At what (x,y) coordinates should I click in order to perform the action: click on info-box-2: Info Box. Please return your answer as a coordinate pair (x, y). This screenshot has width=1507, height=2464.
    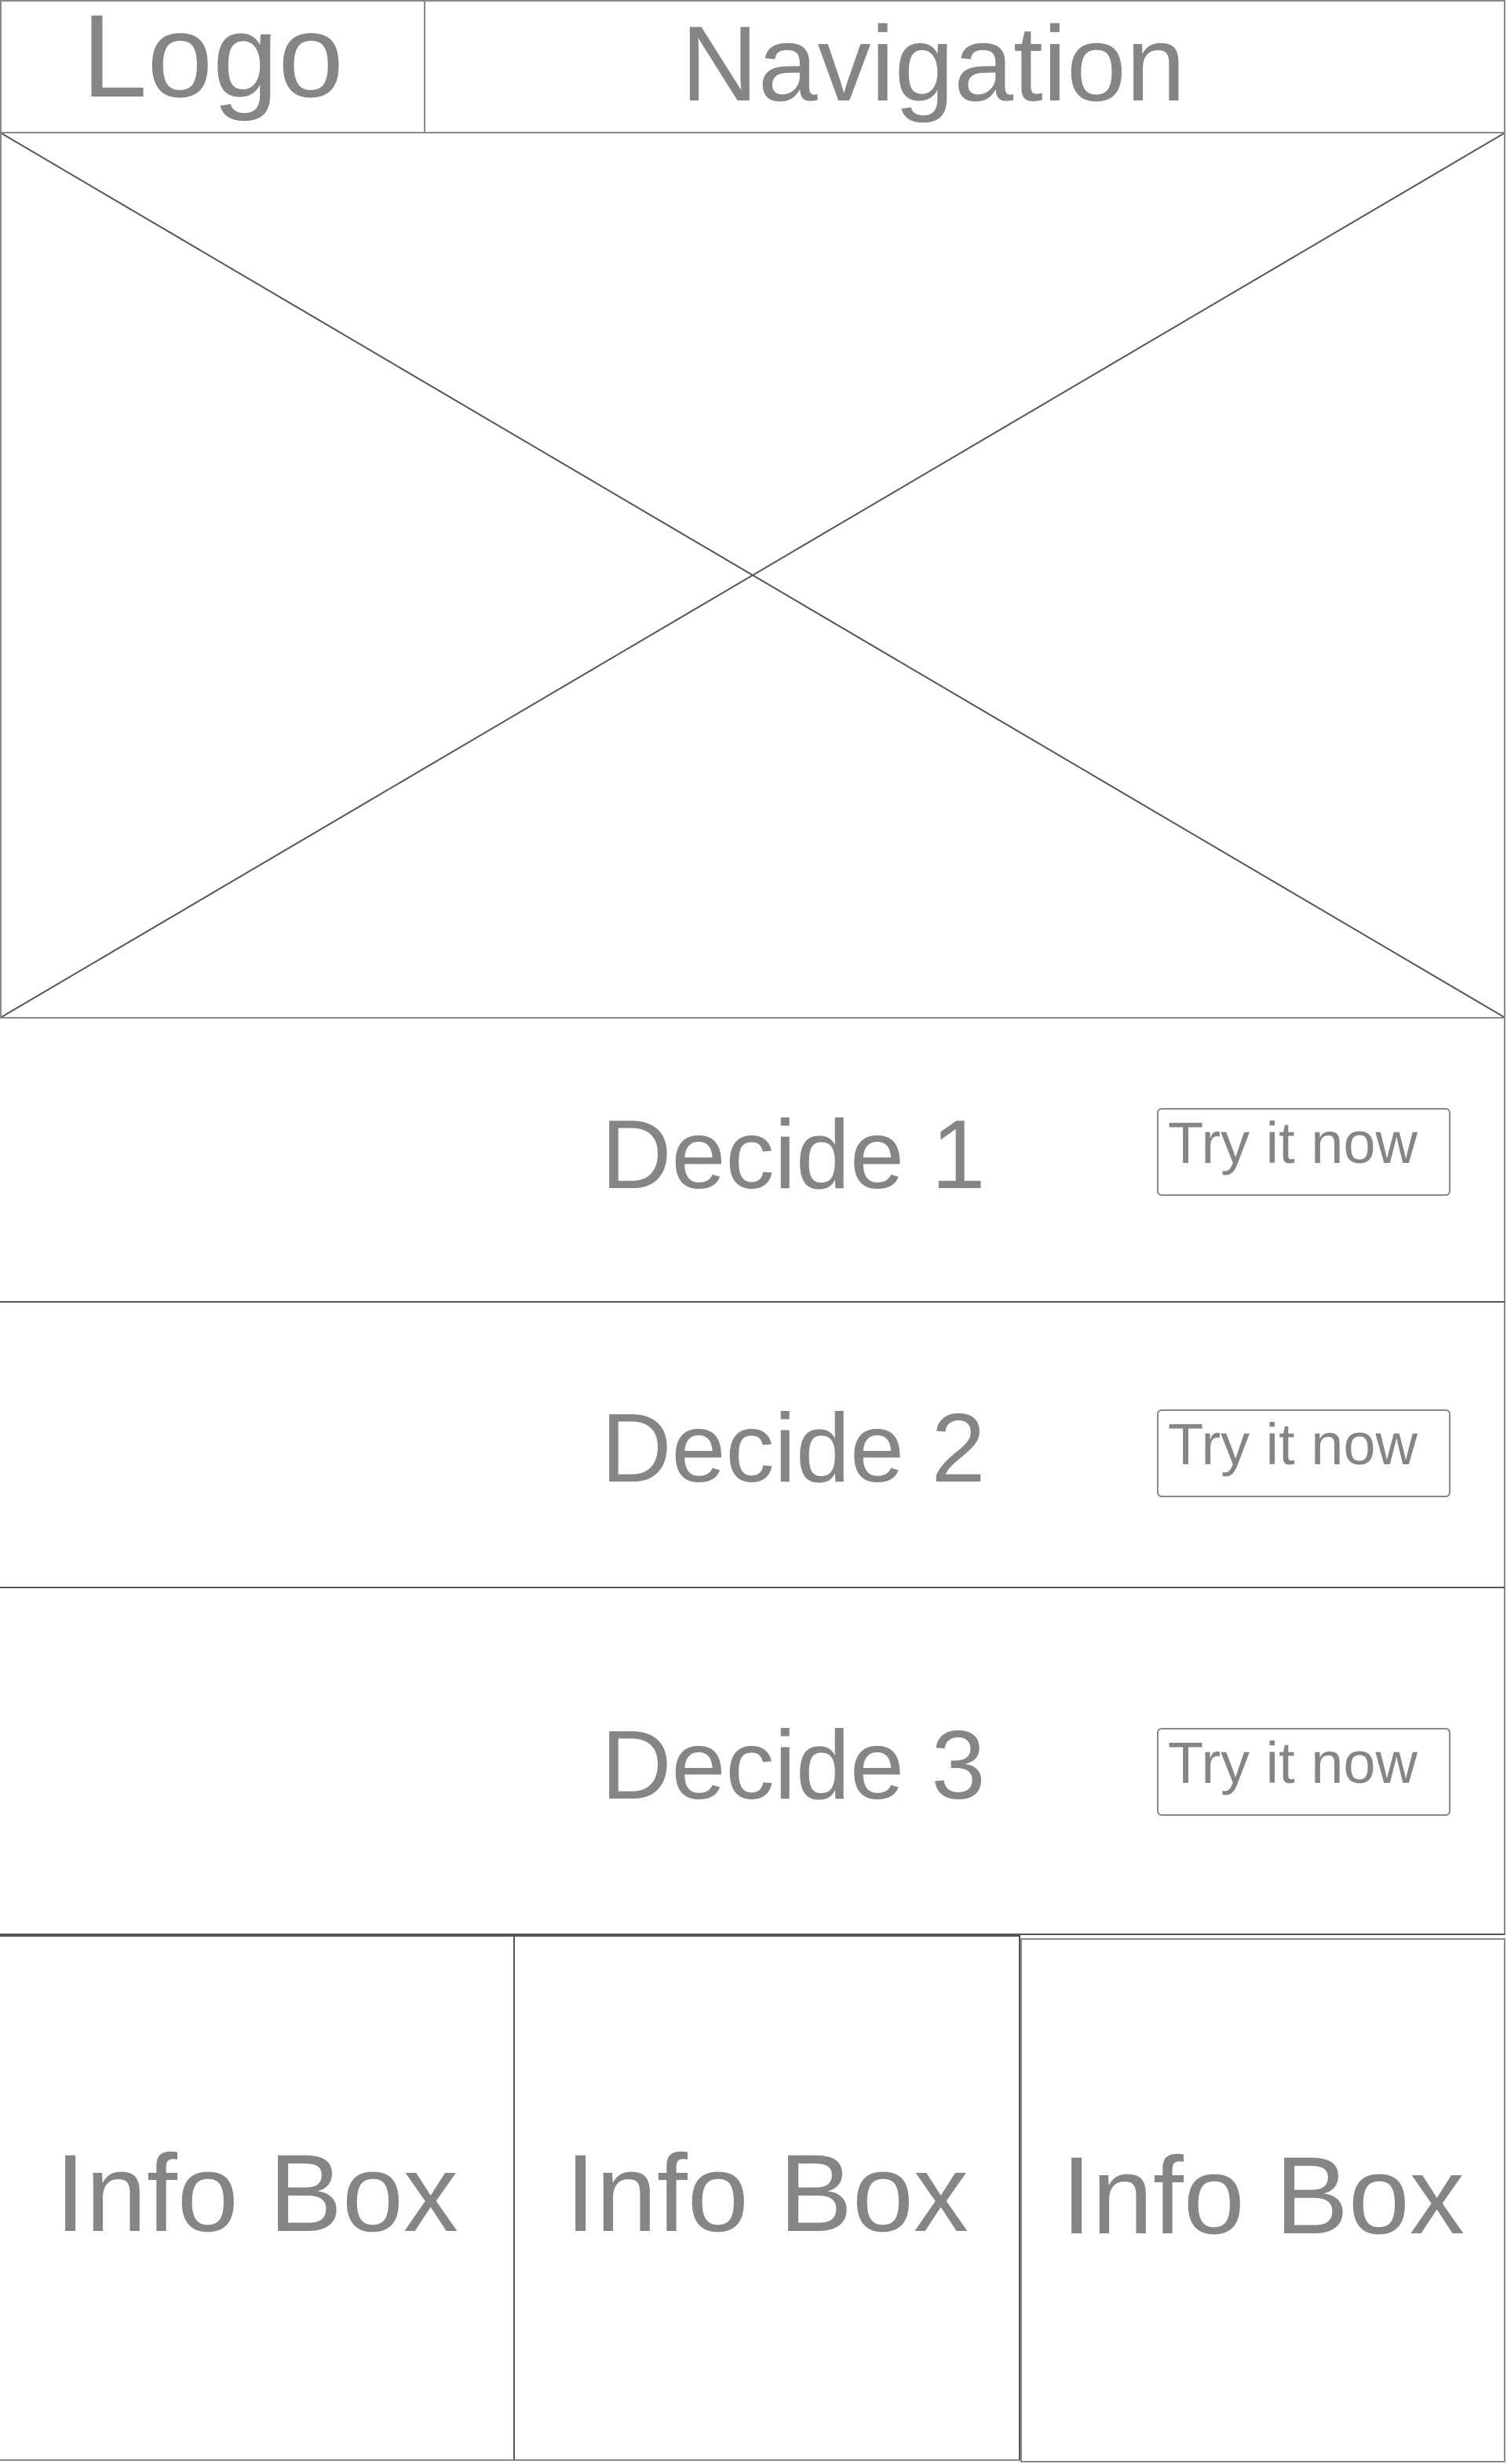
    Looking at the image, I should click on (767, 2198).